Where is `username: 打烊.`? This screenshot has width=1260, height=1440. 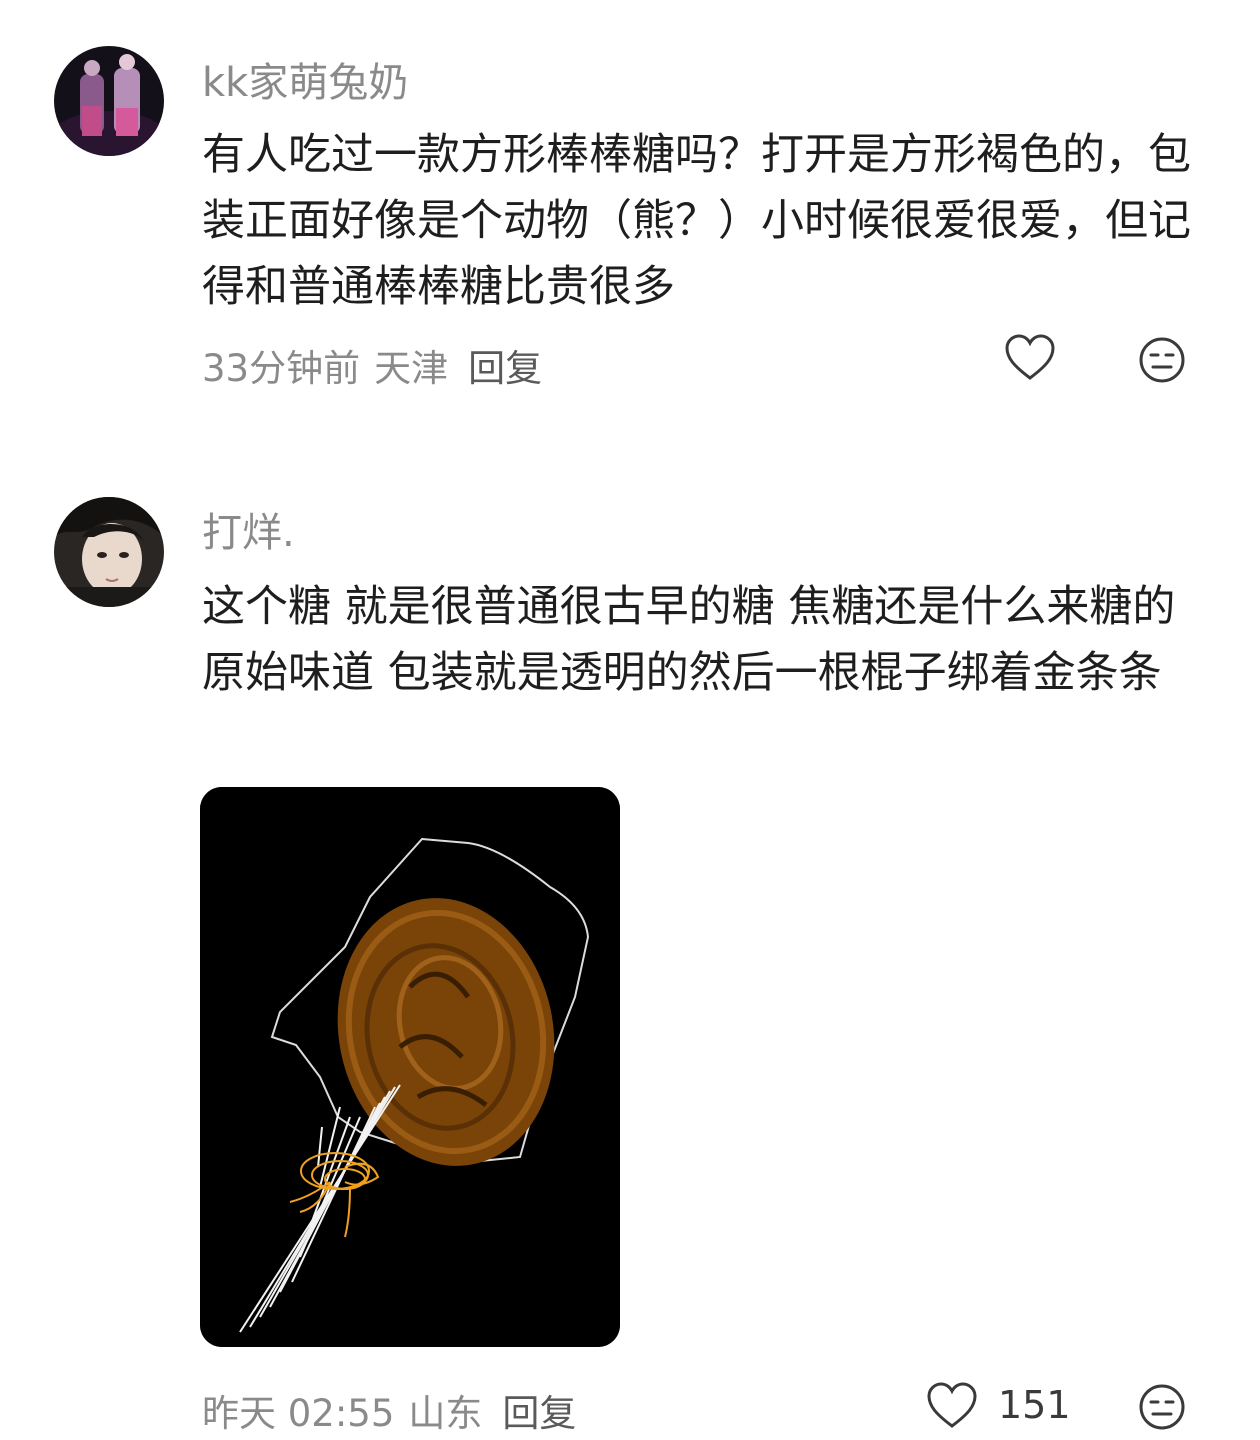
username: 打烊. is located at coordinates (248, 529).